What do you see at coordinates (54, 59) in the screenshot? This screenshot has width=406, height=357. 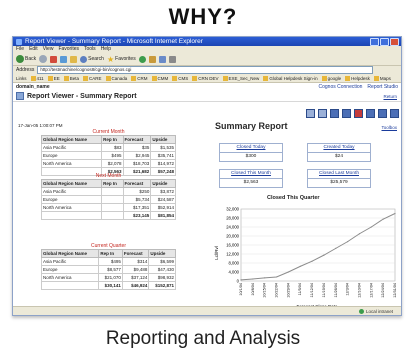 I see `stop-icon` at bounding box center [54, 59].